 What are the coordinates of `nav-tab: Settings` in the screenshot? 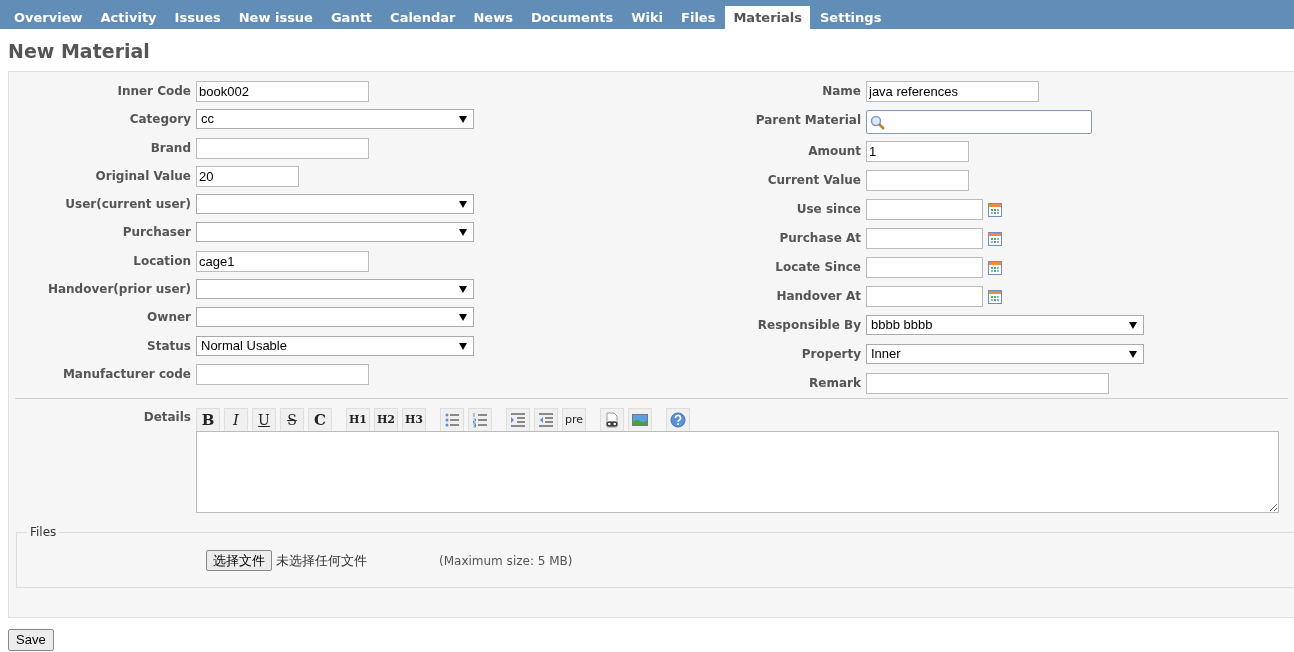 It's located at (851, 17).